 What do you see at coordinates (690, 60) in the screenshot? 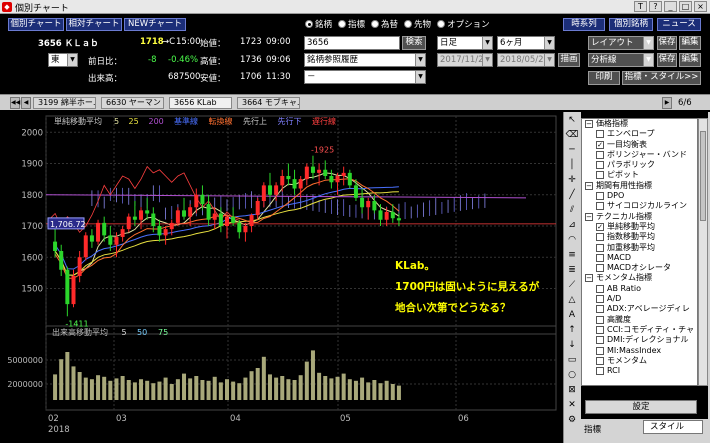
I see `analysis-edit-button: 編集` at bounding box center [690, 60].